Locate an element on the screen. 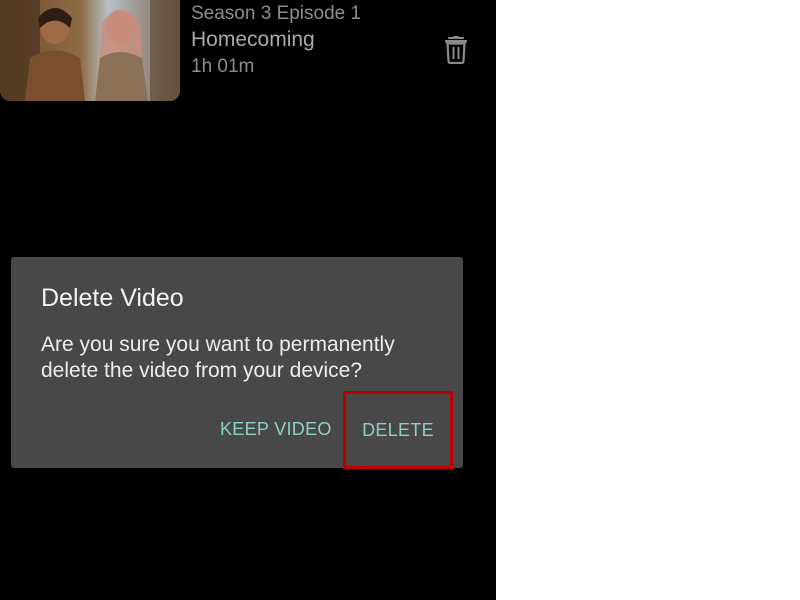  episode-info: Season 3 Episode 1 Homecoming 1h 01m is located at coordinates (276, 41).